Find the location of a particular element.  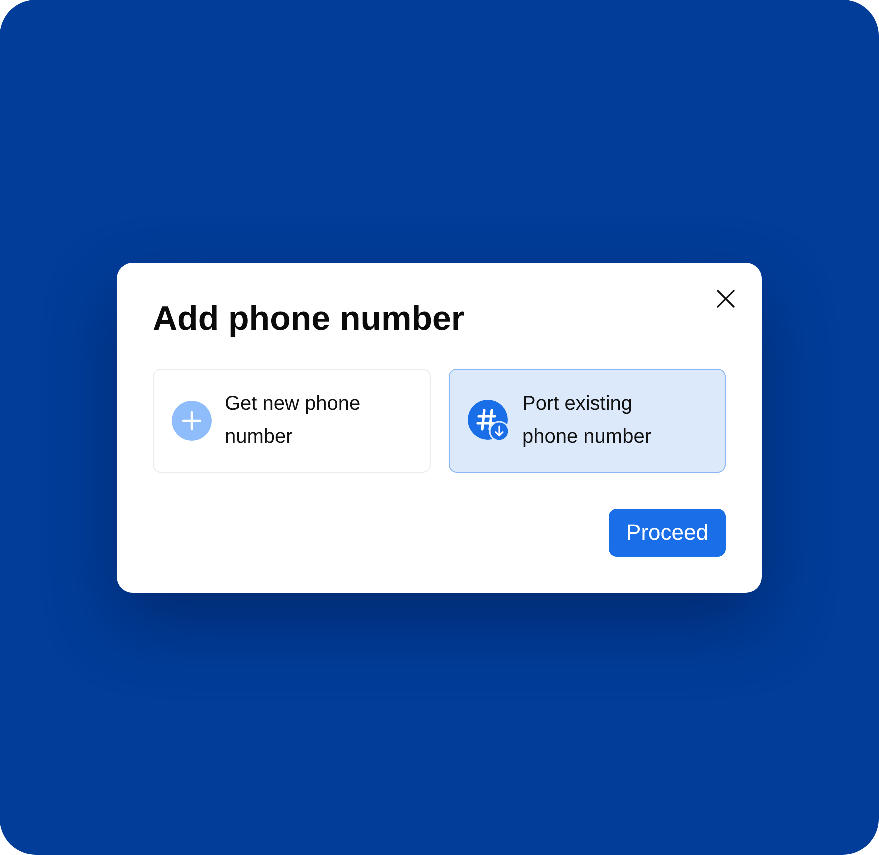

close-icon is located at coordinates (726, 299).